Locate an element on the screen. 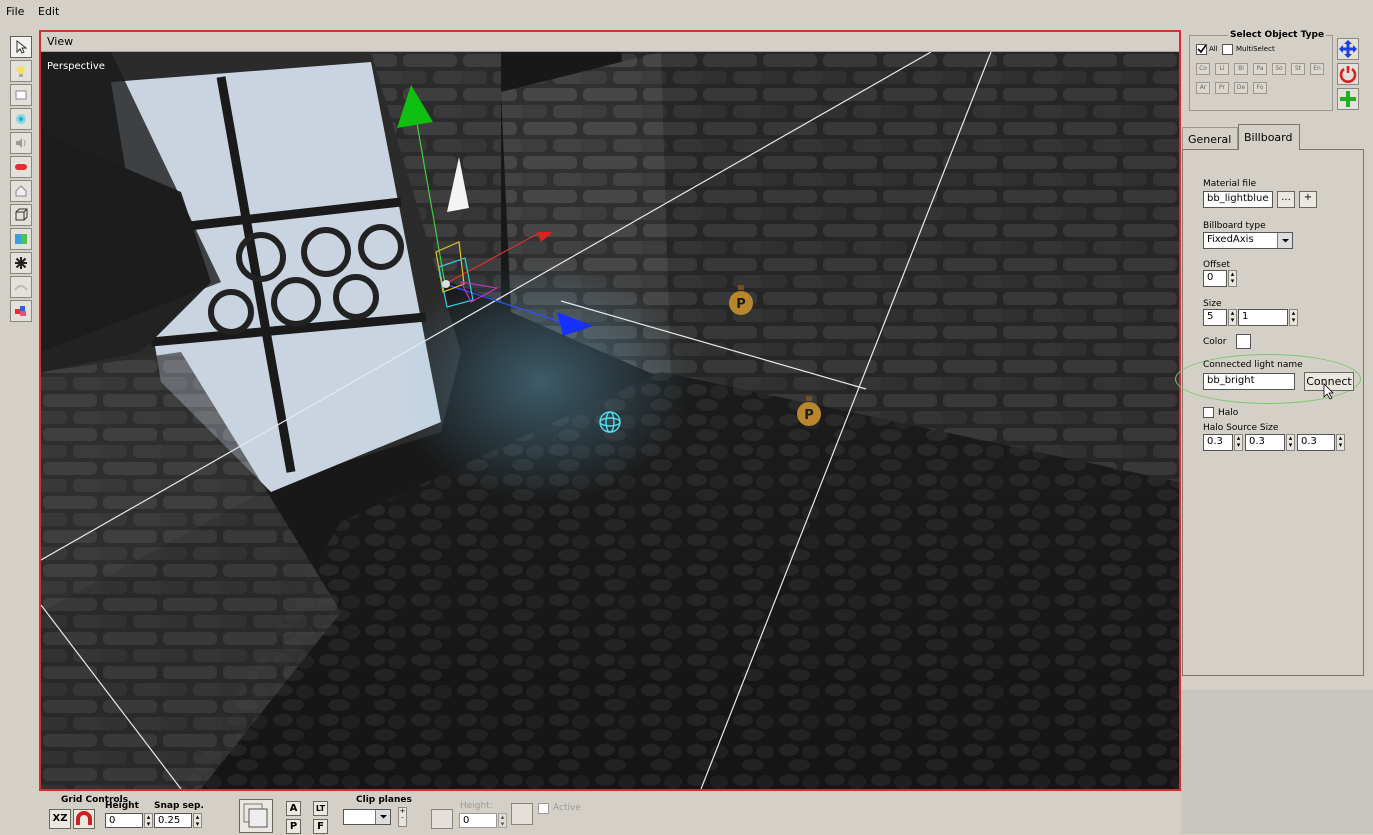  halo-source-size-label: Halo Source Size is located at coordinates (1241, 428).